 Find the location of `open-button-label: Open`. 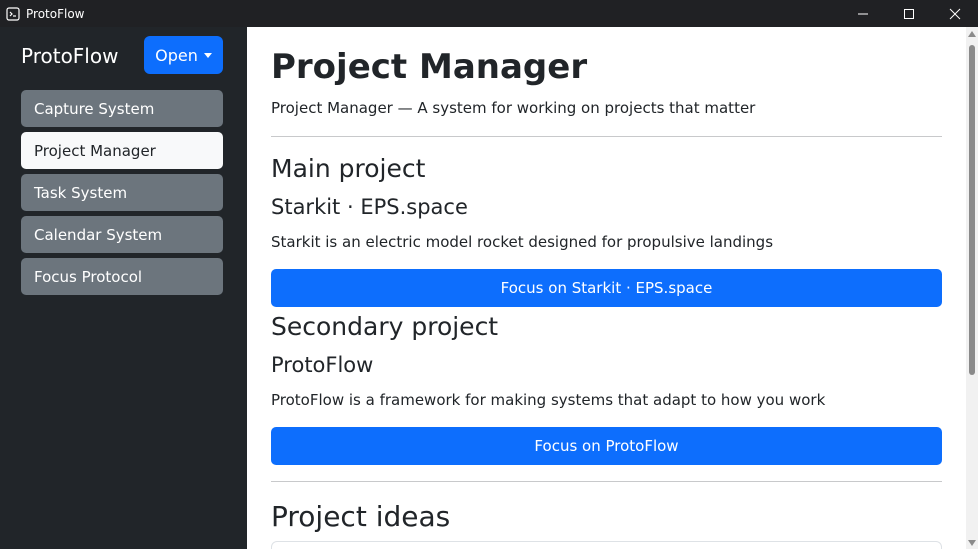

open-button-label: Open is located at coordinates (176, 55).